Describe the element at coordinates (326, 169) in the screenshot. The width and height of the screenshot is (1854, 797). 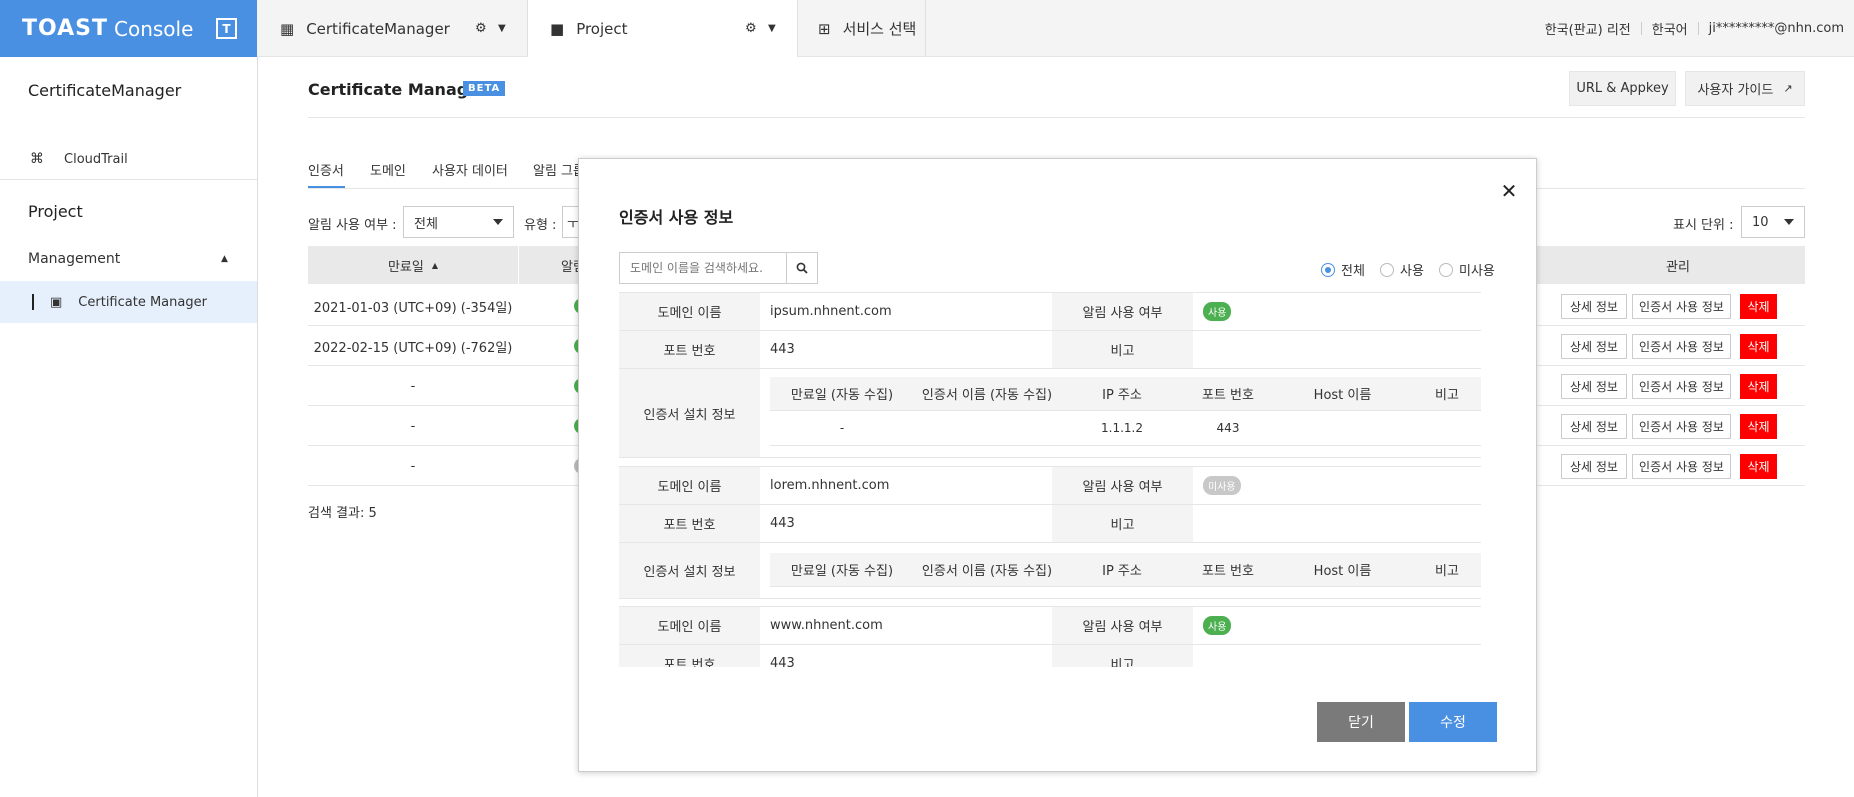
I see `tab-certificates: 인증서` at that location.